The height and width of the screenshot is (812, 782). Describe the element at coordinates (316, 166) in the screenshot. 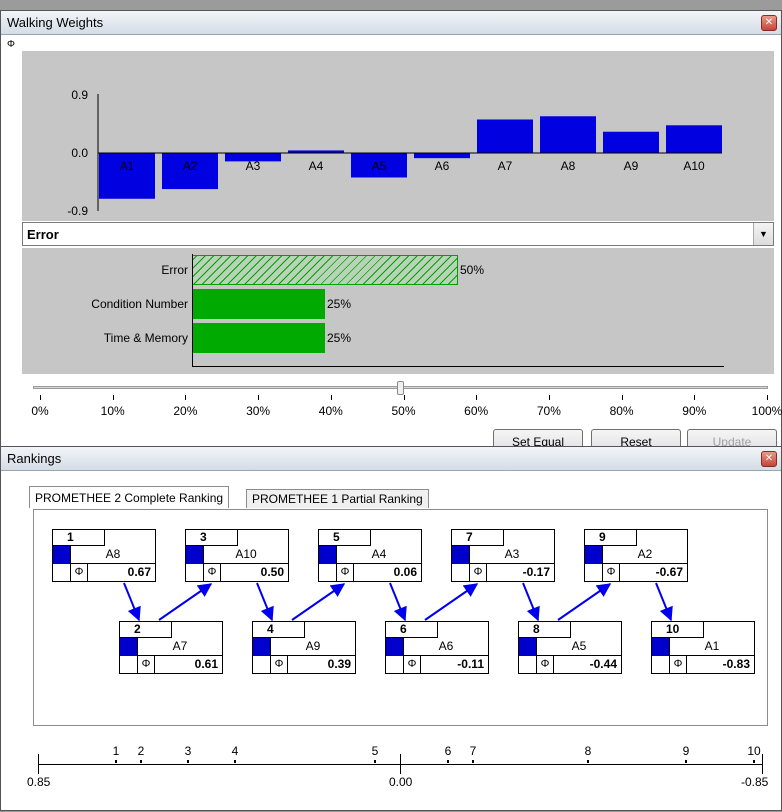

I see `x-tick-label: A4` at that location.